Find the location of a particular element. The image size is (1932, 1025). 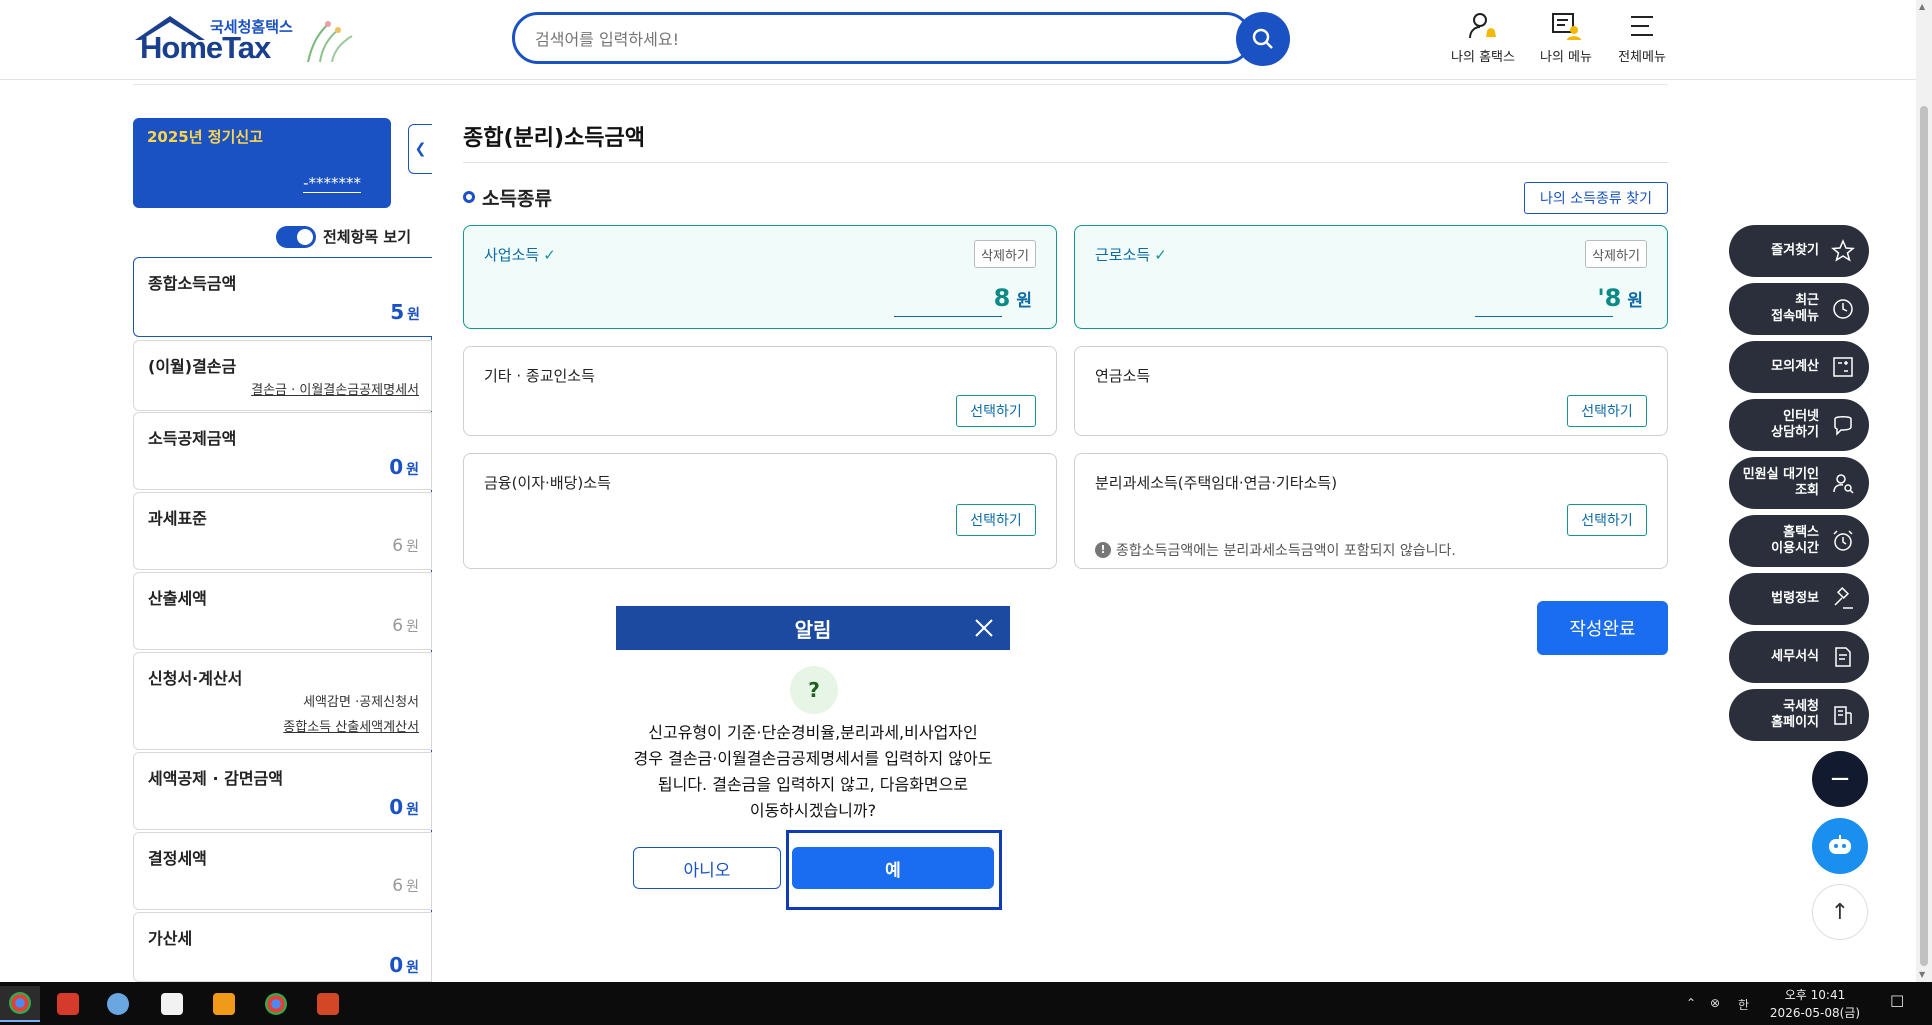

amount-underline is located at coordinates (1544, 316).